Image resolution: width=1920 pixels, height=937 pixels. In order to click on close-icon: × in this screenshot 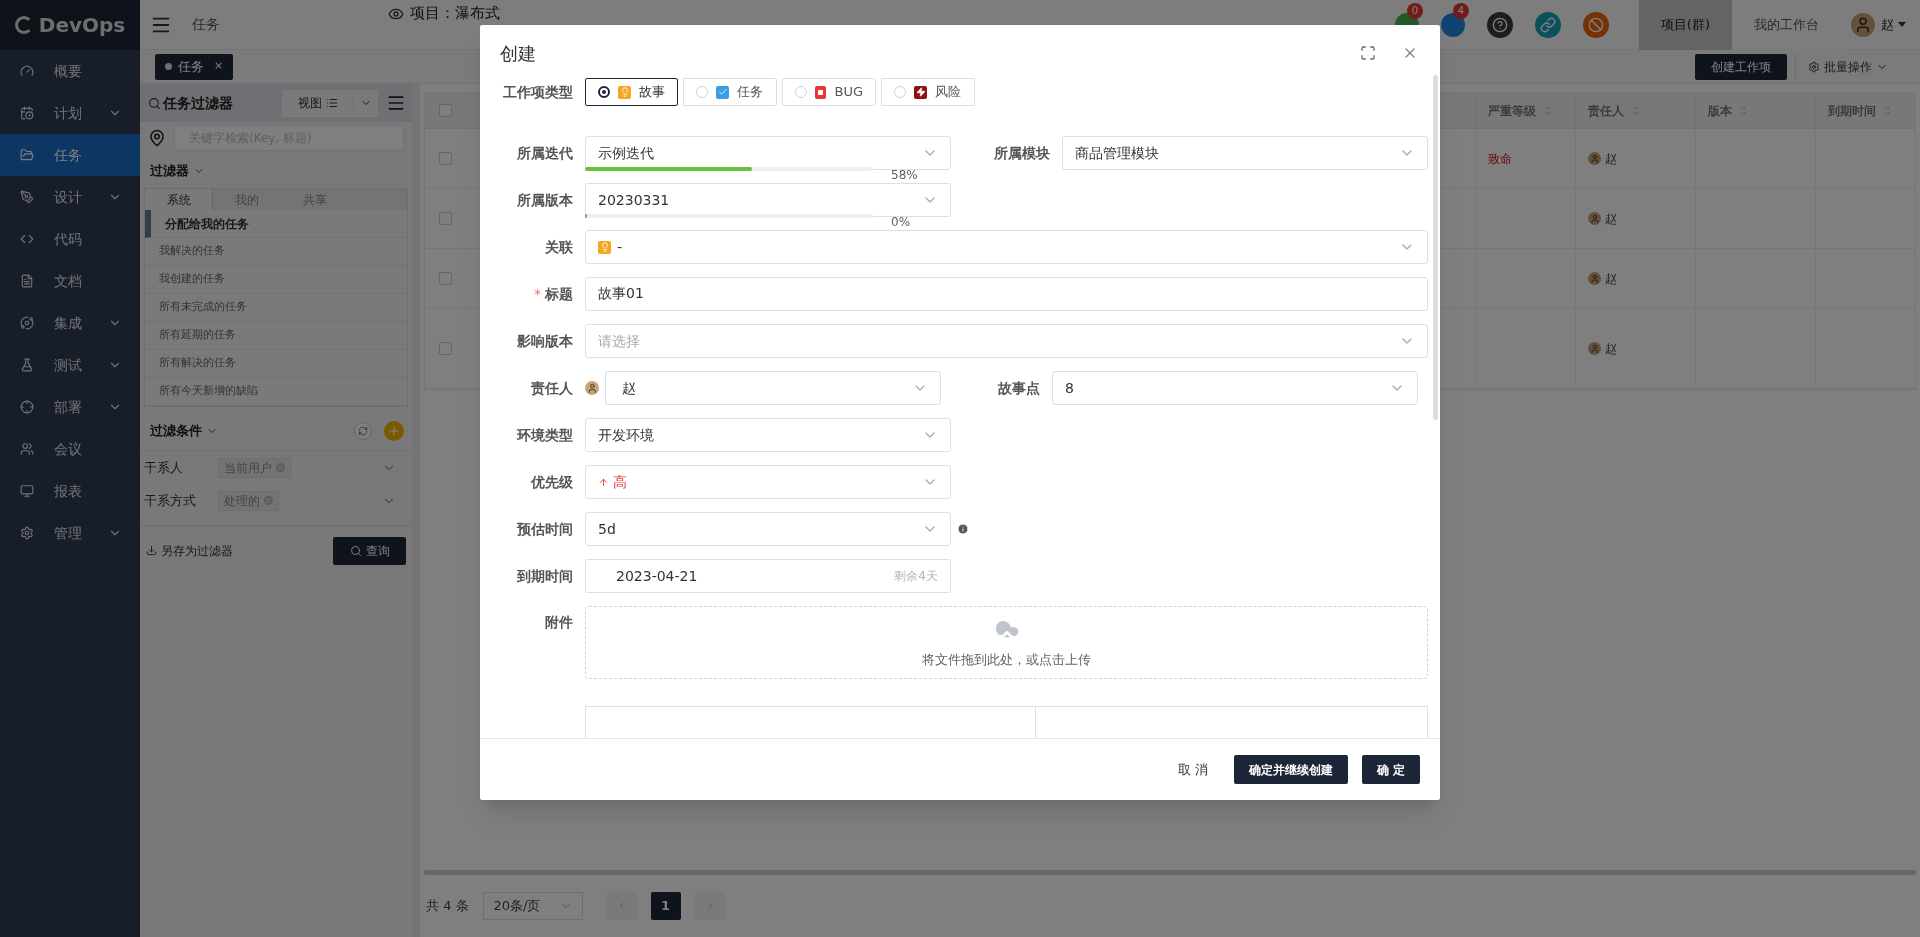, I will do `click(219, 66)`.